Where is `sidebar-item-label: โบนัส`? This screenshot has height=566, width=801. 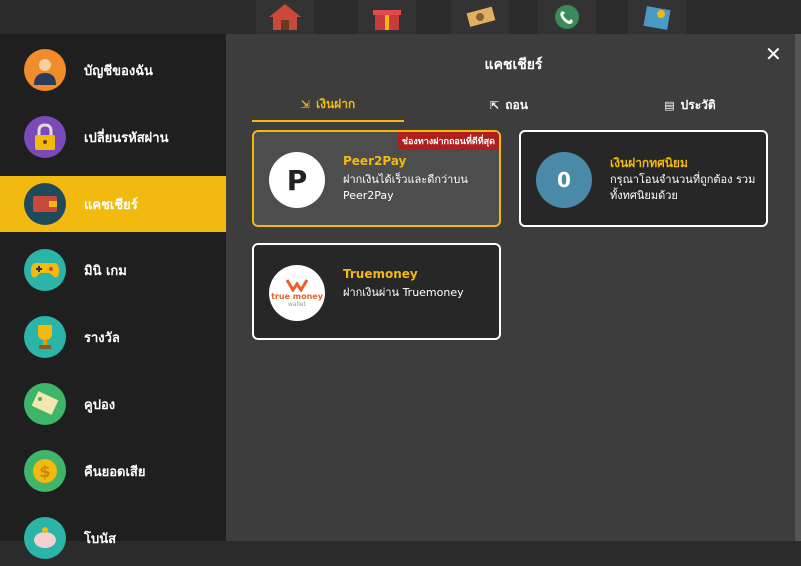
sidebar-item-label: โบนัส is located at coordinates (100, 539).